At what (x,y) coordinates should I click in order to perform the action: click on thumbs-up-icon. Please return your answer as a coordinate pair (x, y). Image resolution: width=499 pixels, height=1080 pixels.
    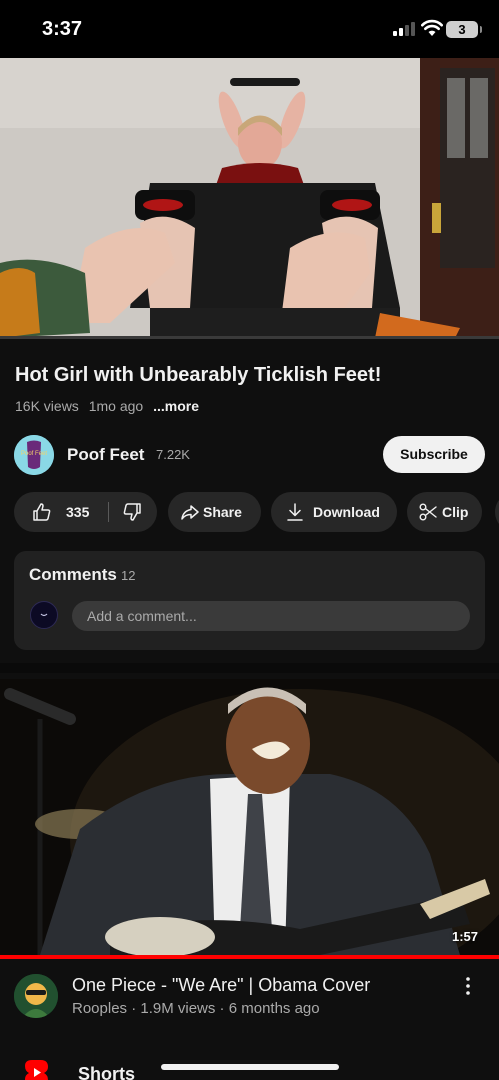
    Looking at the image, I should click on (42, 512).